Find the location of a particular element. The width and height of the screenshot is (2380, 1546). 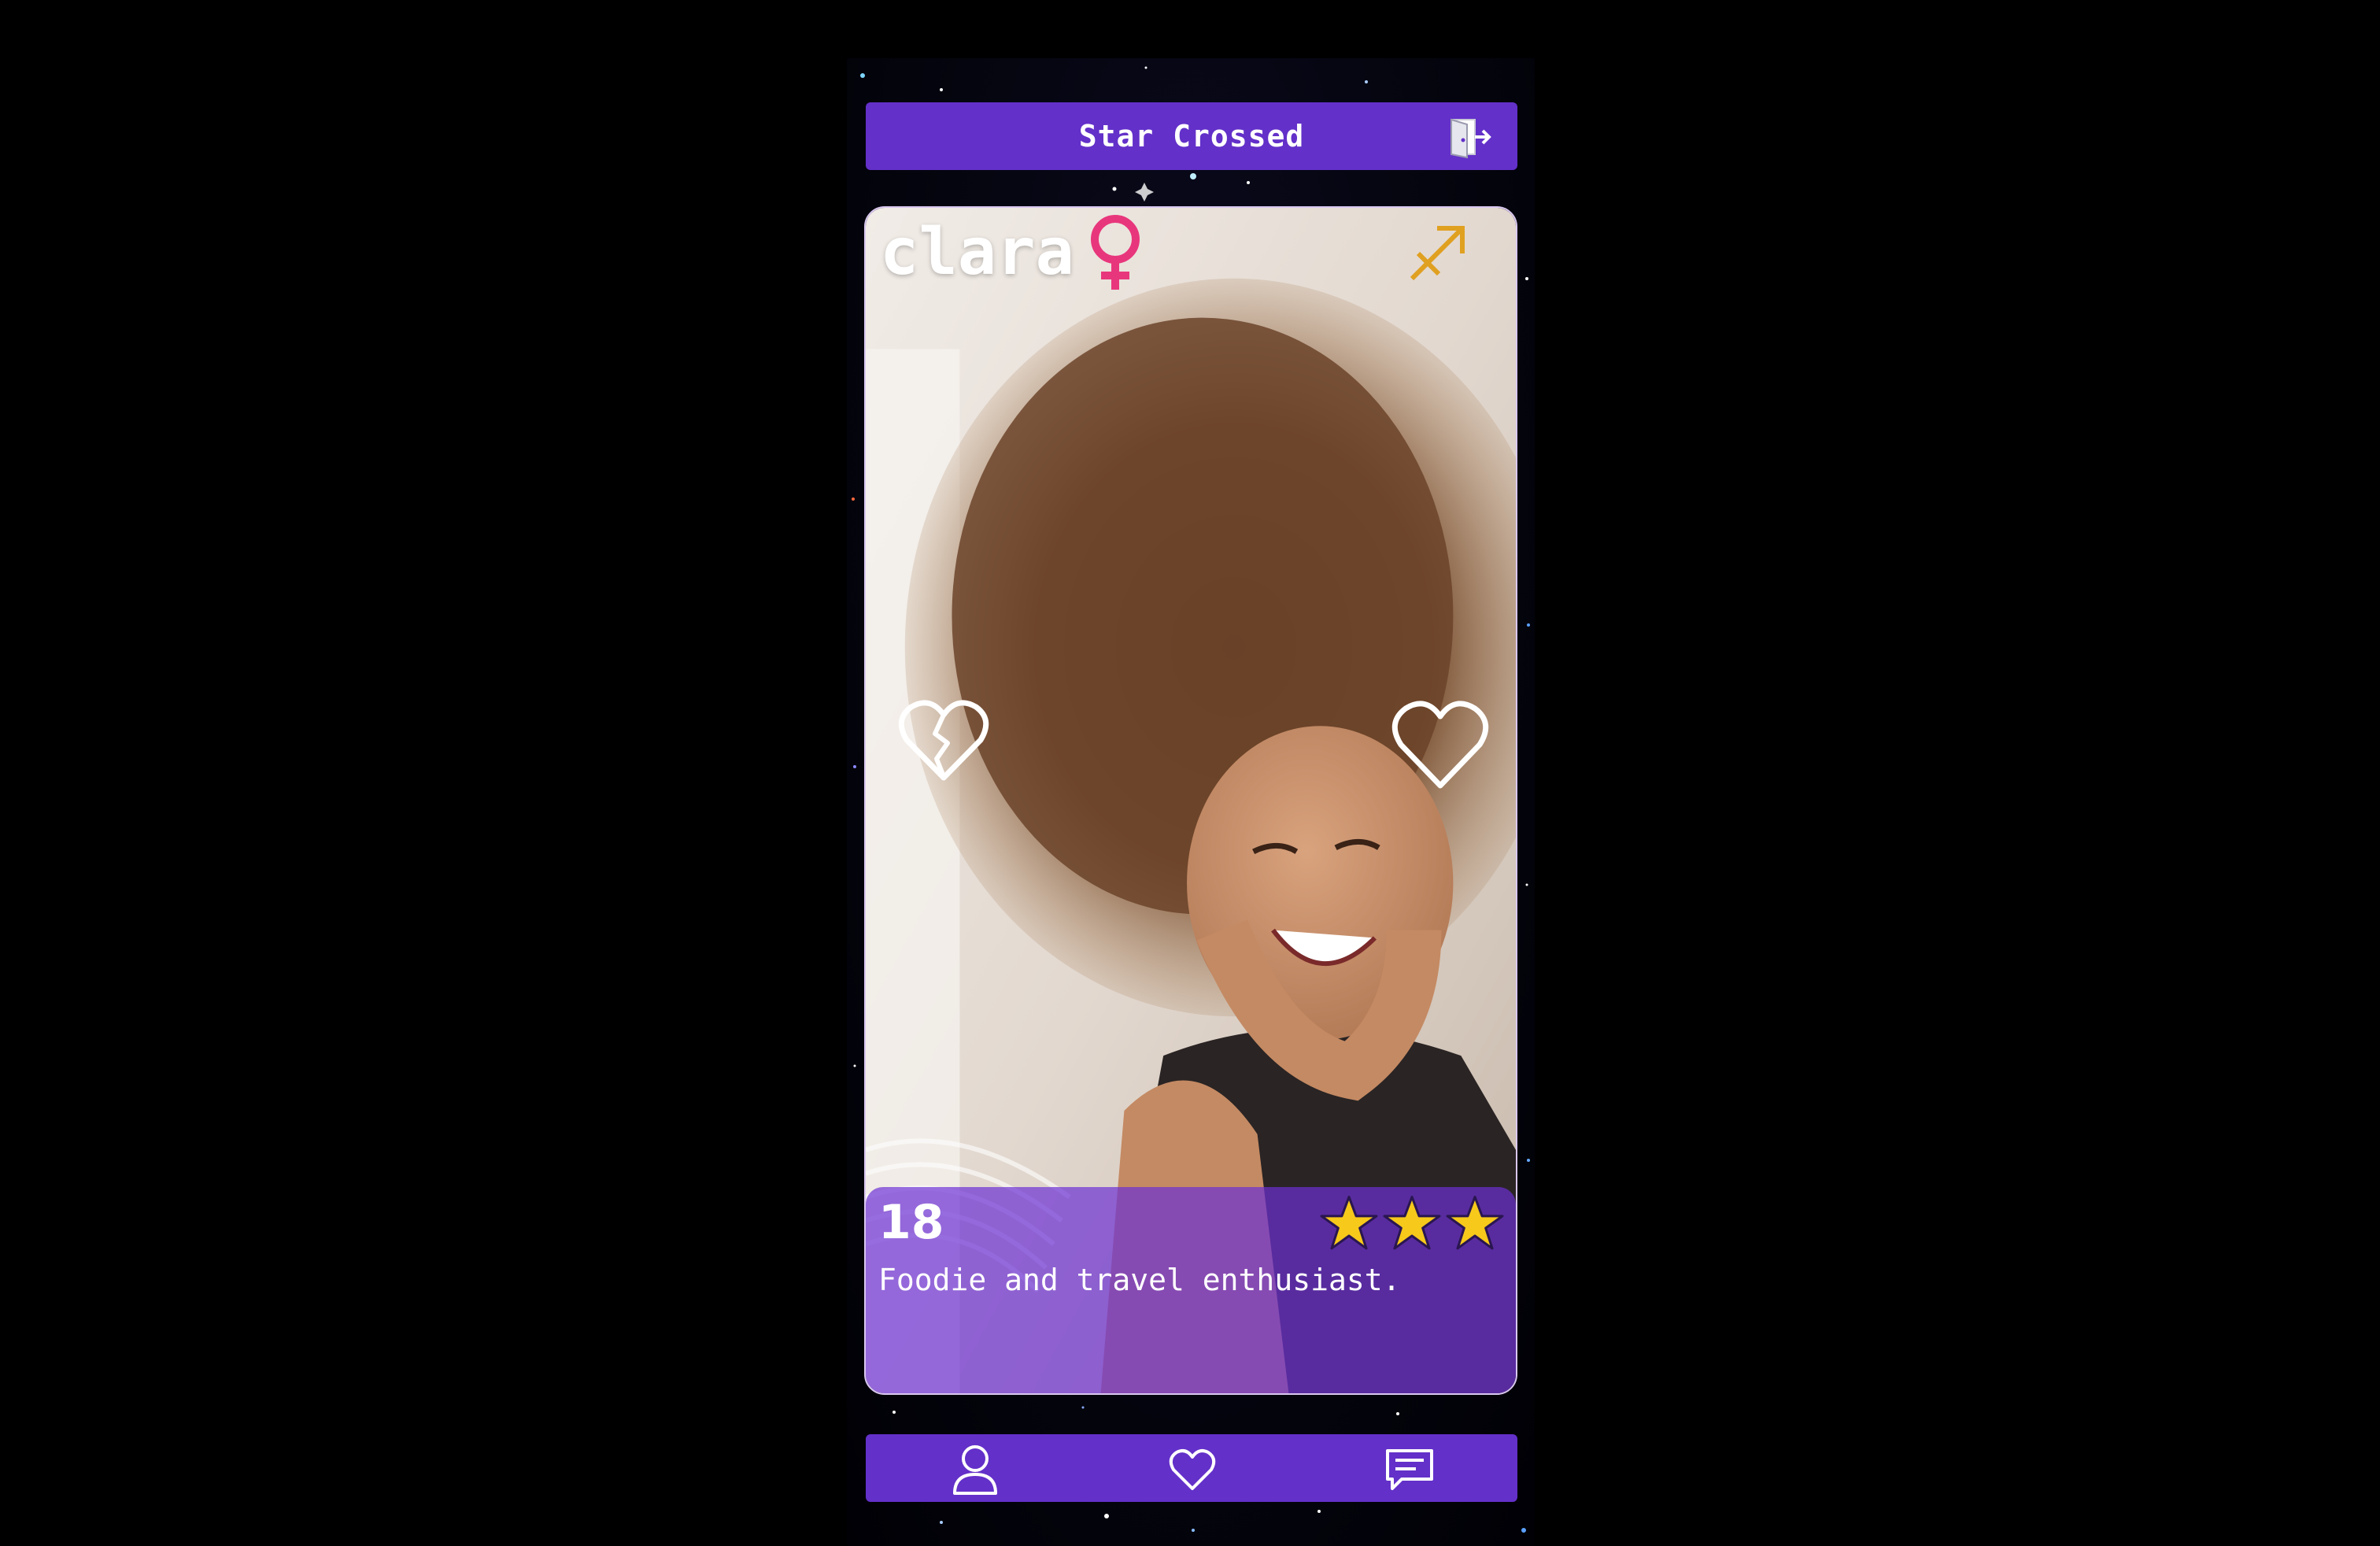

nav-chat-button is located at coordinates (1409, 1470).